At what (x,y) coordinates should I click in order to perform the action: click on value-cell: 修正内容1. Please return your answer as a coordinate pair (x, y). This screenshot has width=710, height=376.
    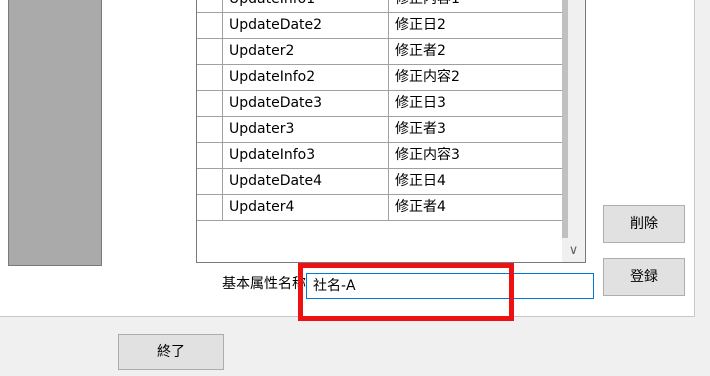
    Looking at the image, I should click on (478, 6).